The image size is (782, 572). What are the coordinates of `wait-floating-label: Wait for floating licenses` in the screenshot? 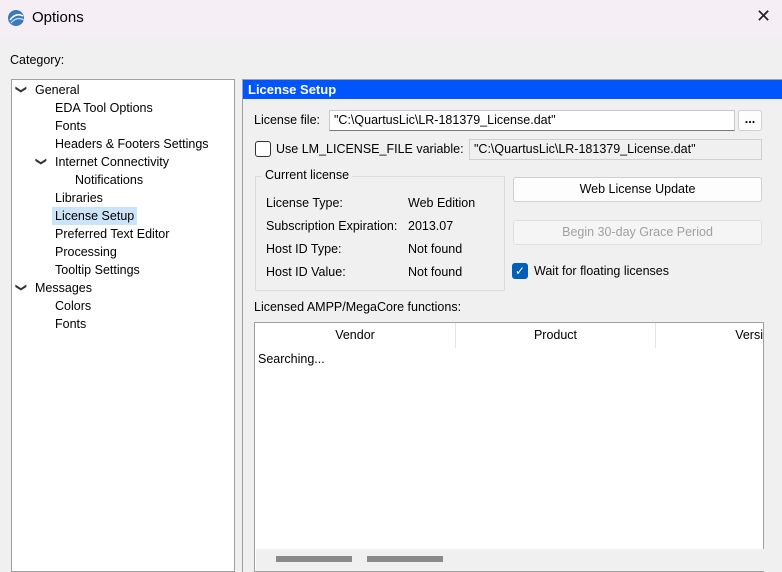 It's located at (602, 271).